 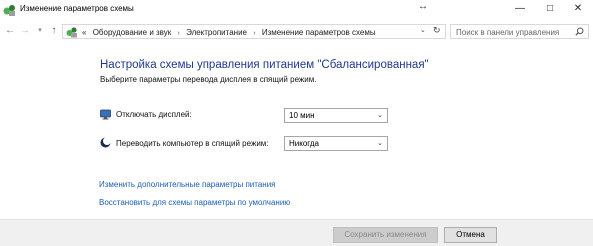 What do you see at coordinates (296, 10) in the screenshot?
I see `title-bar: Изменение параметров схемы ↔ — □ ✕` at bounding box center [296, 10].